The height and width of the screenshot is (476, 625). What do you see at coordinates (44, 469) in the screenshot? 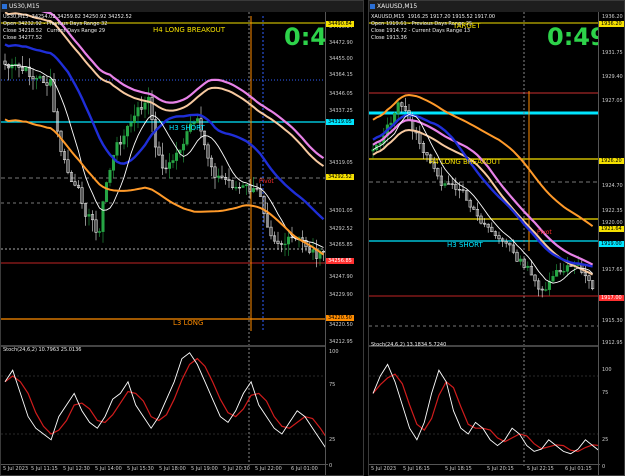
I see `time-label: 5 Jul 11:15` at bounding box center [44, 469].